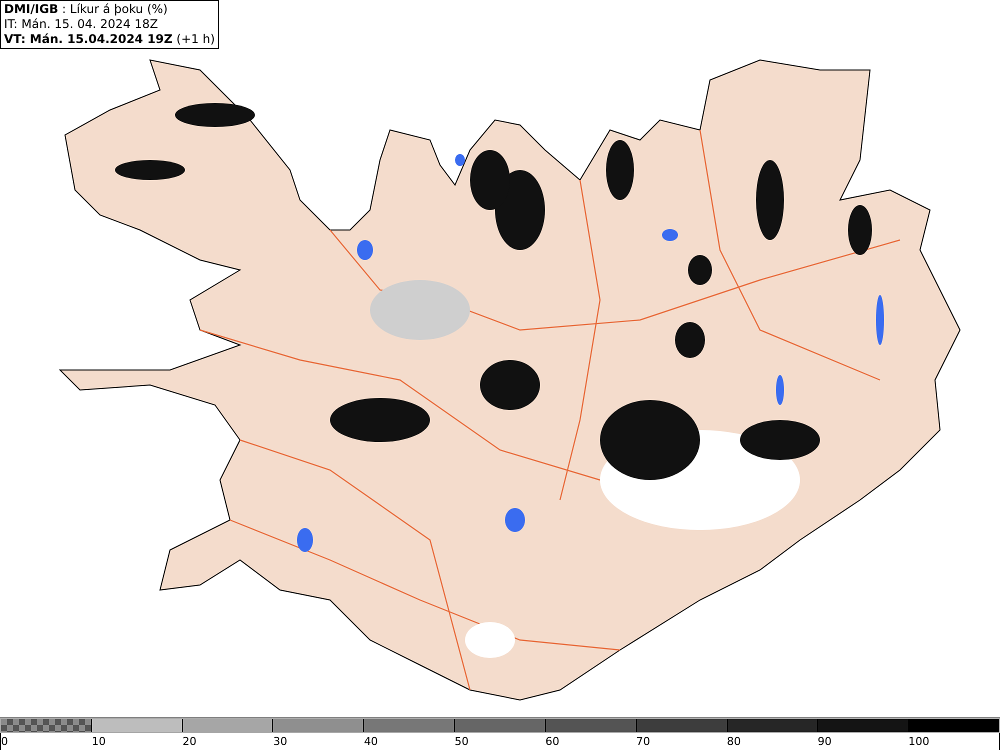 Image resolution: width=1000 pixels, height=750 pixels. I want to click on map-info-line: IT: Mán. 15. 04. 2024 18Z, so click(81, 24).